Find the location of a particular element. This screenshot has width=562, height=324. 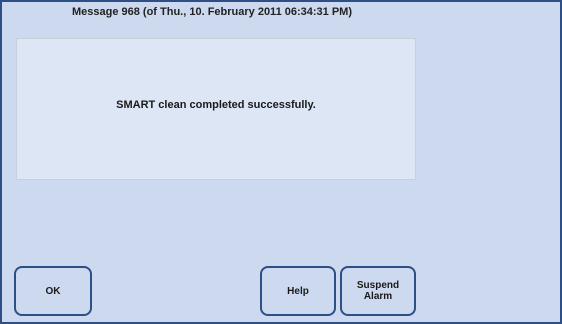

suspend-alarm-button: Suspend Alarm is located at coordinates (378, 291).